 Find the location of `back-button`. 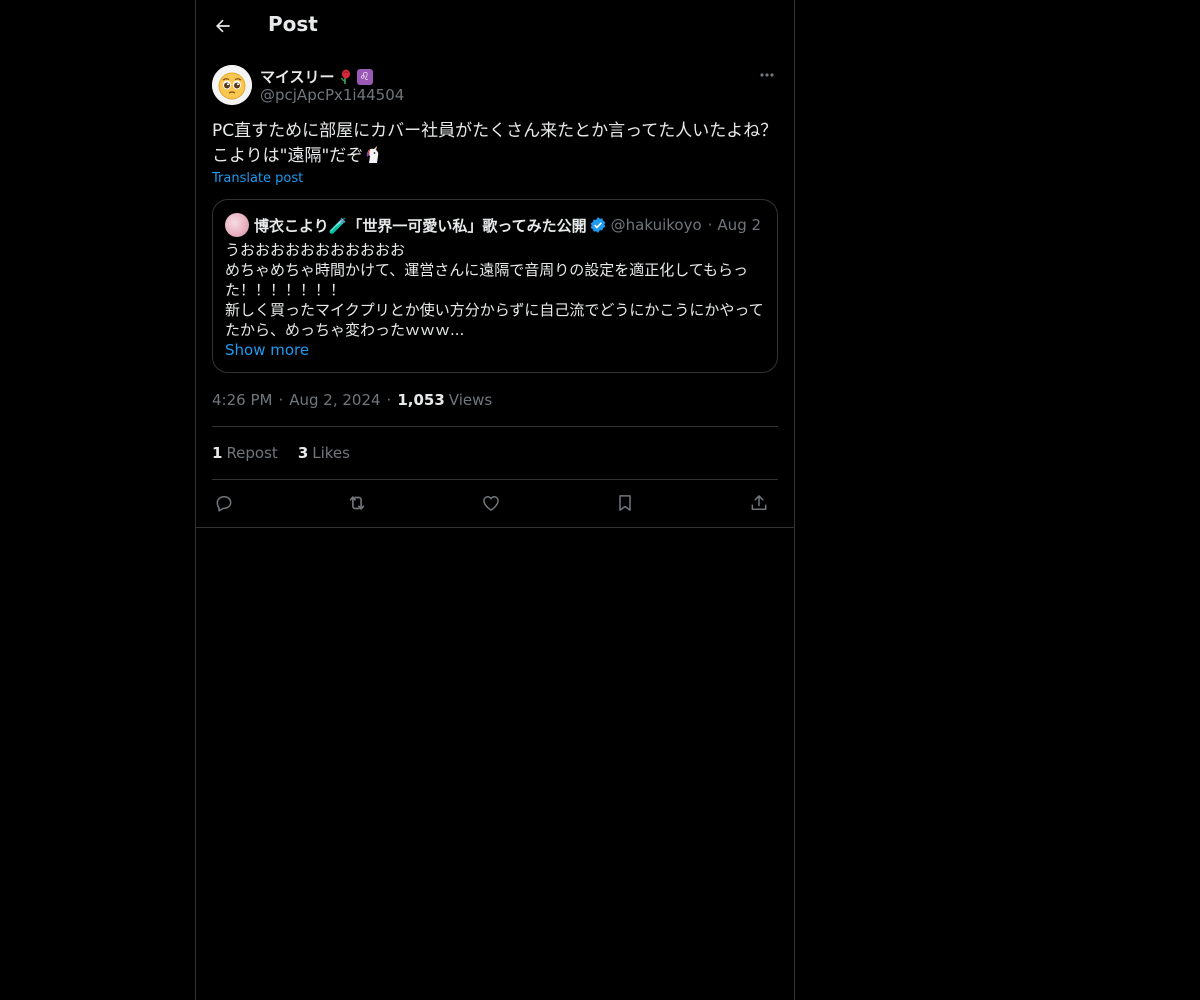

back-button is located at coordinates (223, 26).